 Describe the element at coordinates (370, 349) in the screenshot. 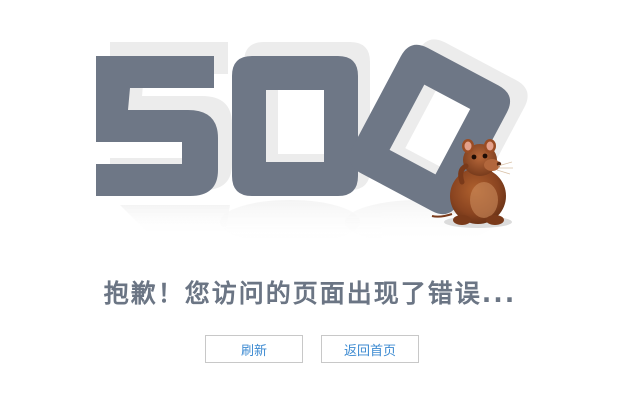

I see `back-to-home-button: 返回首页` at that location.